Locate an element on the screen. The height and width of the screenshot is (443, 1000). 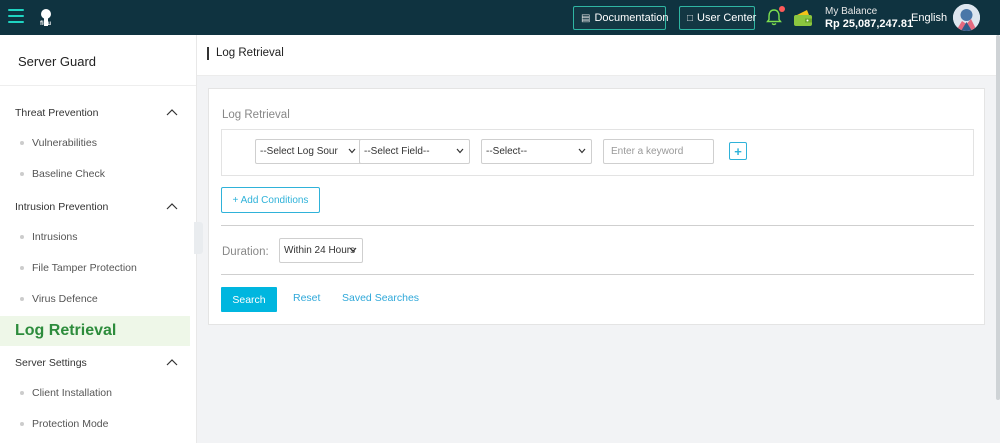
keyword-input: Enter a keyword is located at coordinates (658, 151).